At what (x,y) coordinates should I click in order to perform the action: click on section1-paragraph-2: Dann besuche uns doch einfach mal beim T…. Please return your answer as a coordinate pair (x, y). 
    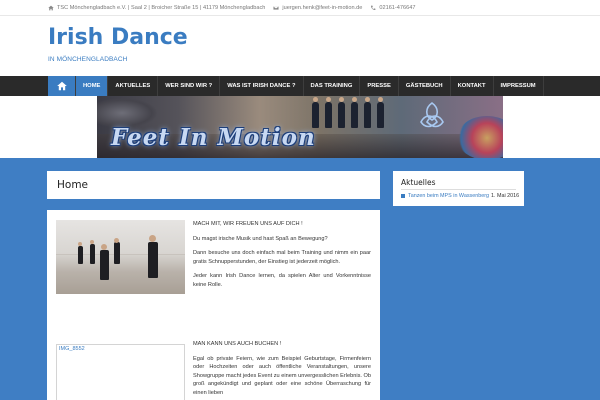
    Looking at the image, I should click on (282, 257).